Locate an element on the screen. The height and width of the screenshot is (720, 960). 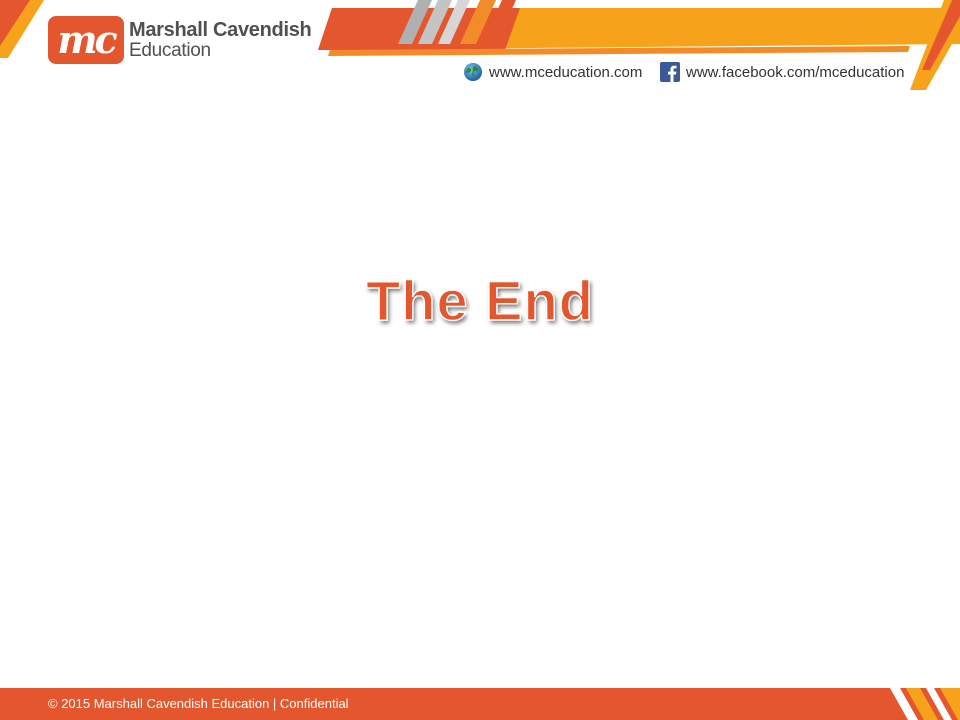
globe-icon is located at coordinates (473, 72).